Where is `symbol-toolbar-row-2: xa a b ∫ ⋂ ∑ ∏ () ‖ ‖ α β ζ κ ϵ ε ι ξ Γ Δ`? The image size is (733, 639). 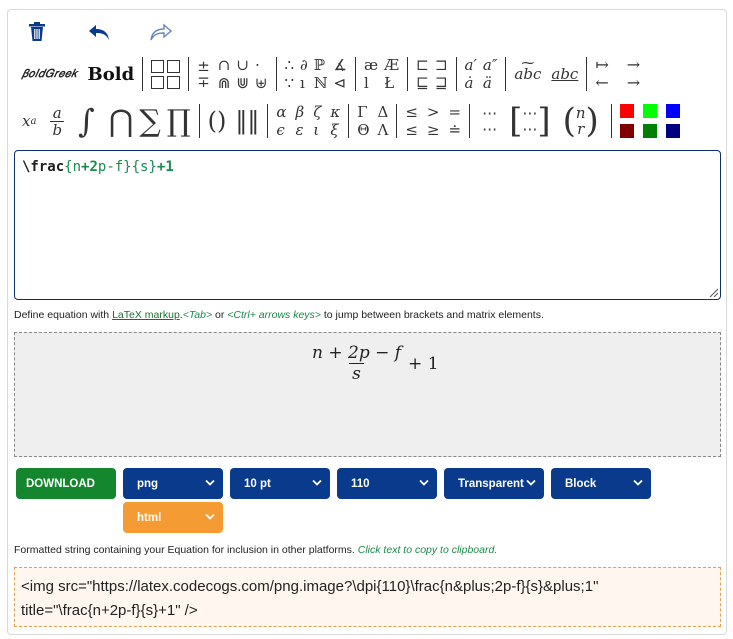
symbol-toolbar-row-2: xa a b ∫ ⋂ ∑ ∏ () ‖ ‖ α β ζ κ ϵ ε ι ξ Γ Δ is located at coordinates (348, 121).